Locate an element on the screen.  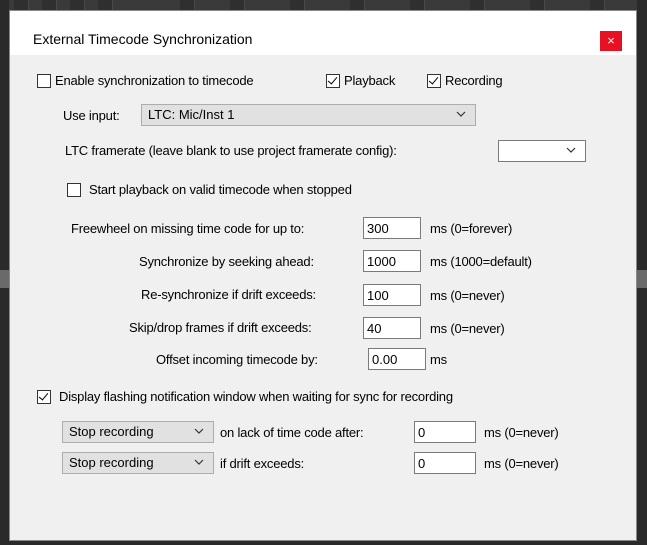
stop-lack-action-dropdown: Stop recording is located at coordinates (138, 432).